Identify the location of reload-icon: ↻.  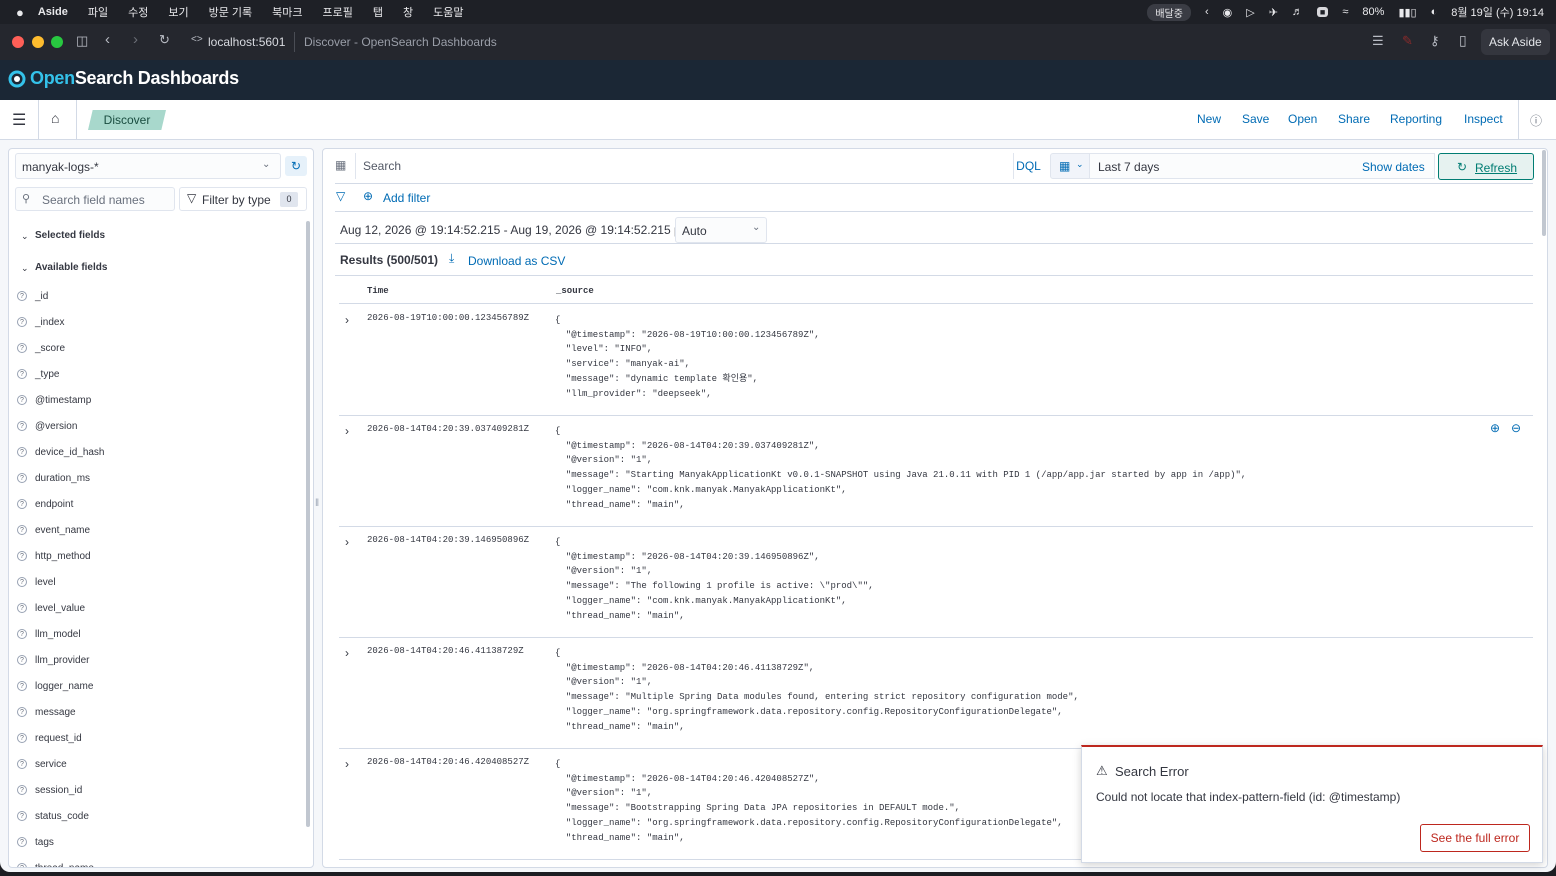
(164, 40).